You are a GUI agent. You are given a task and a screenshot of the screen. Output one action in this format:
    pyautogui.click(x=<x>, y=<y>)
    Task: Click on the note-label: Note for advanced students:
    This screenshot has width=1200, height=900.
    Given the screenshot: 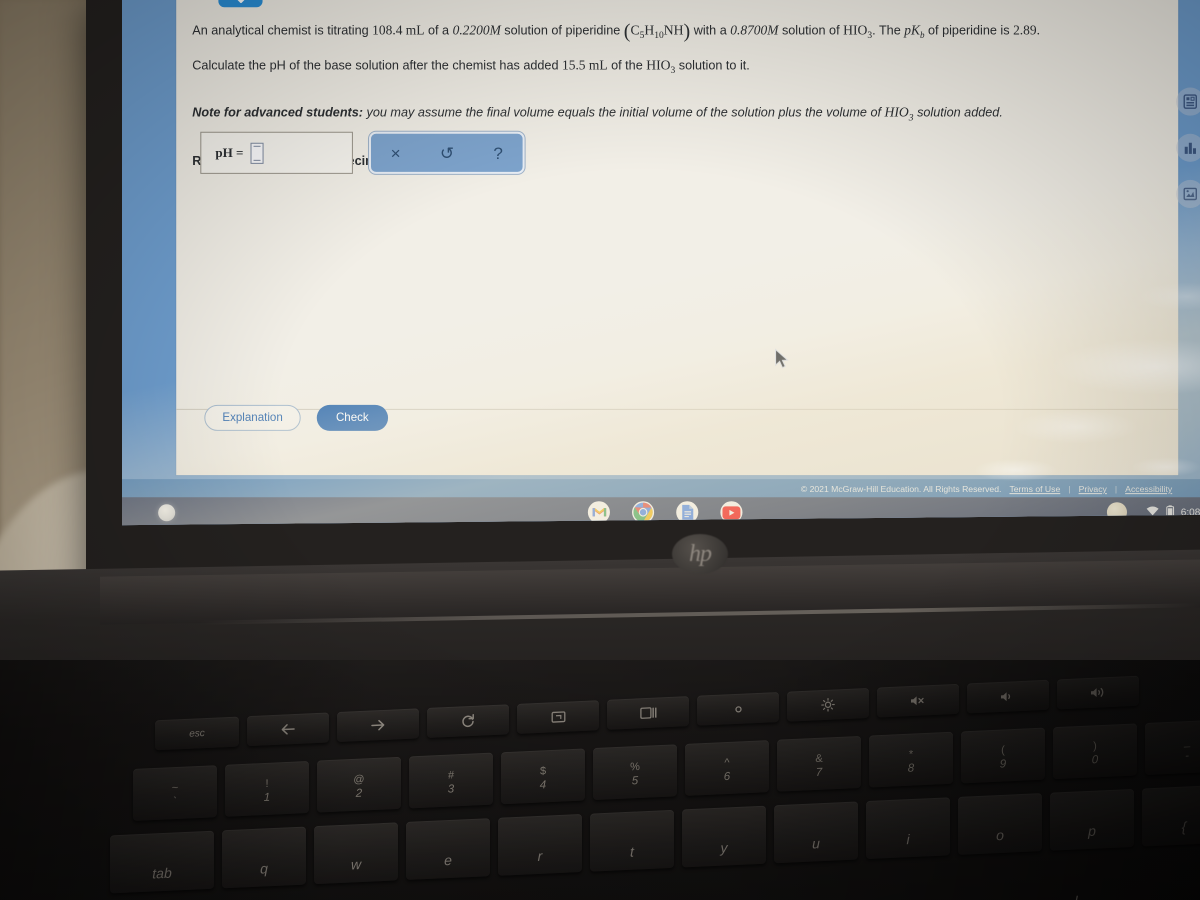 What is the action you would take?
    pyautogui.click(x=278, y=113)
    